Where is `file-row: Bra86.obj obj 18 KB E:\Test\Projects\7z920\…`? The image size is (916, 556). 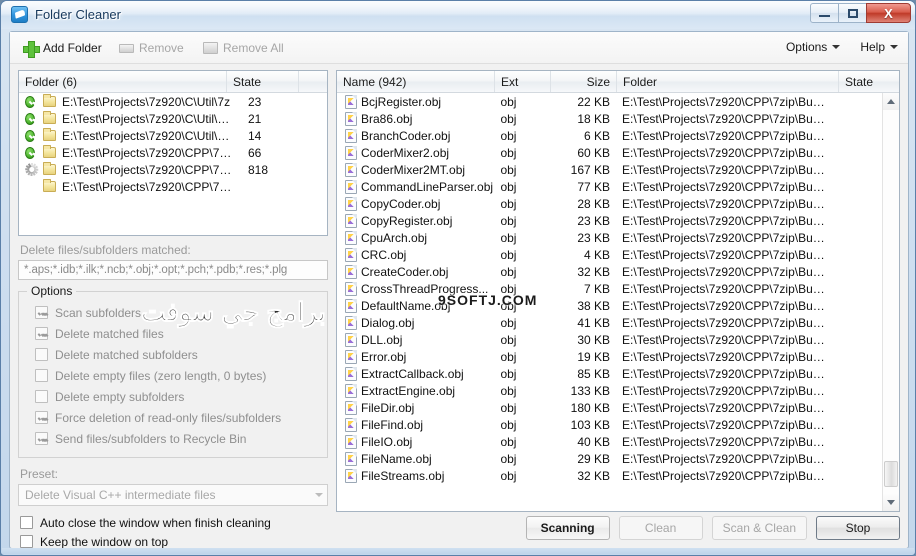
file-row: Bra86.obj obj 18 KB E:\Test\Projects\7z920\… is located at coordinates (609, 118).